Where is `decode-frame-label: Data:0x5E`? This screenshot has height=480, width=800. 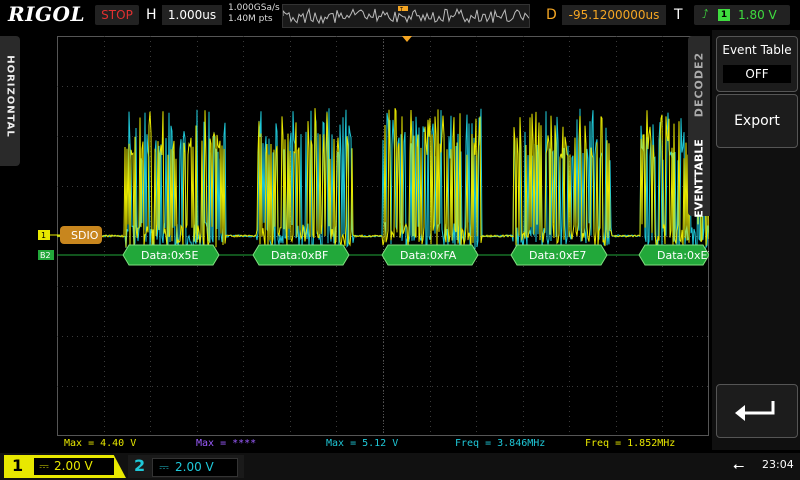
decode-frame-label: Data:0x5E is located at coordinates (169, 255).